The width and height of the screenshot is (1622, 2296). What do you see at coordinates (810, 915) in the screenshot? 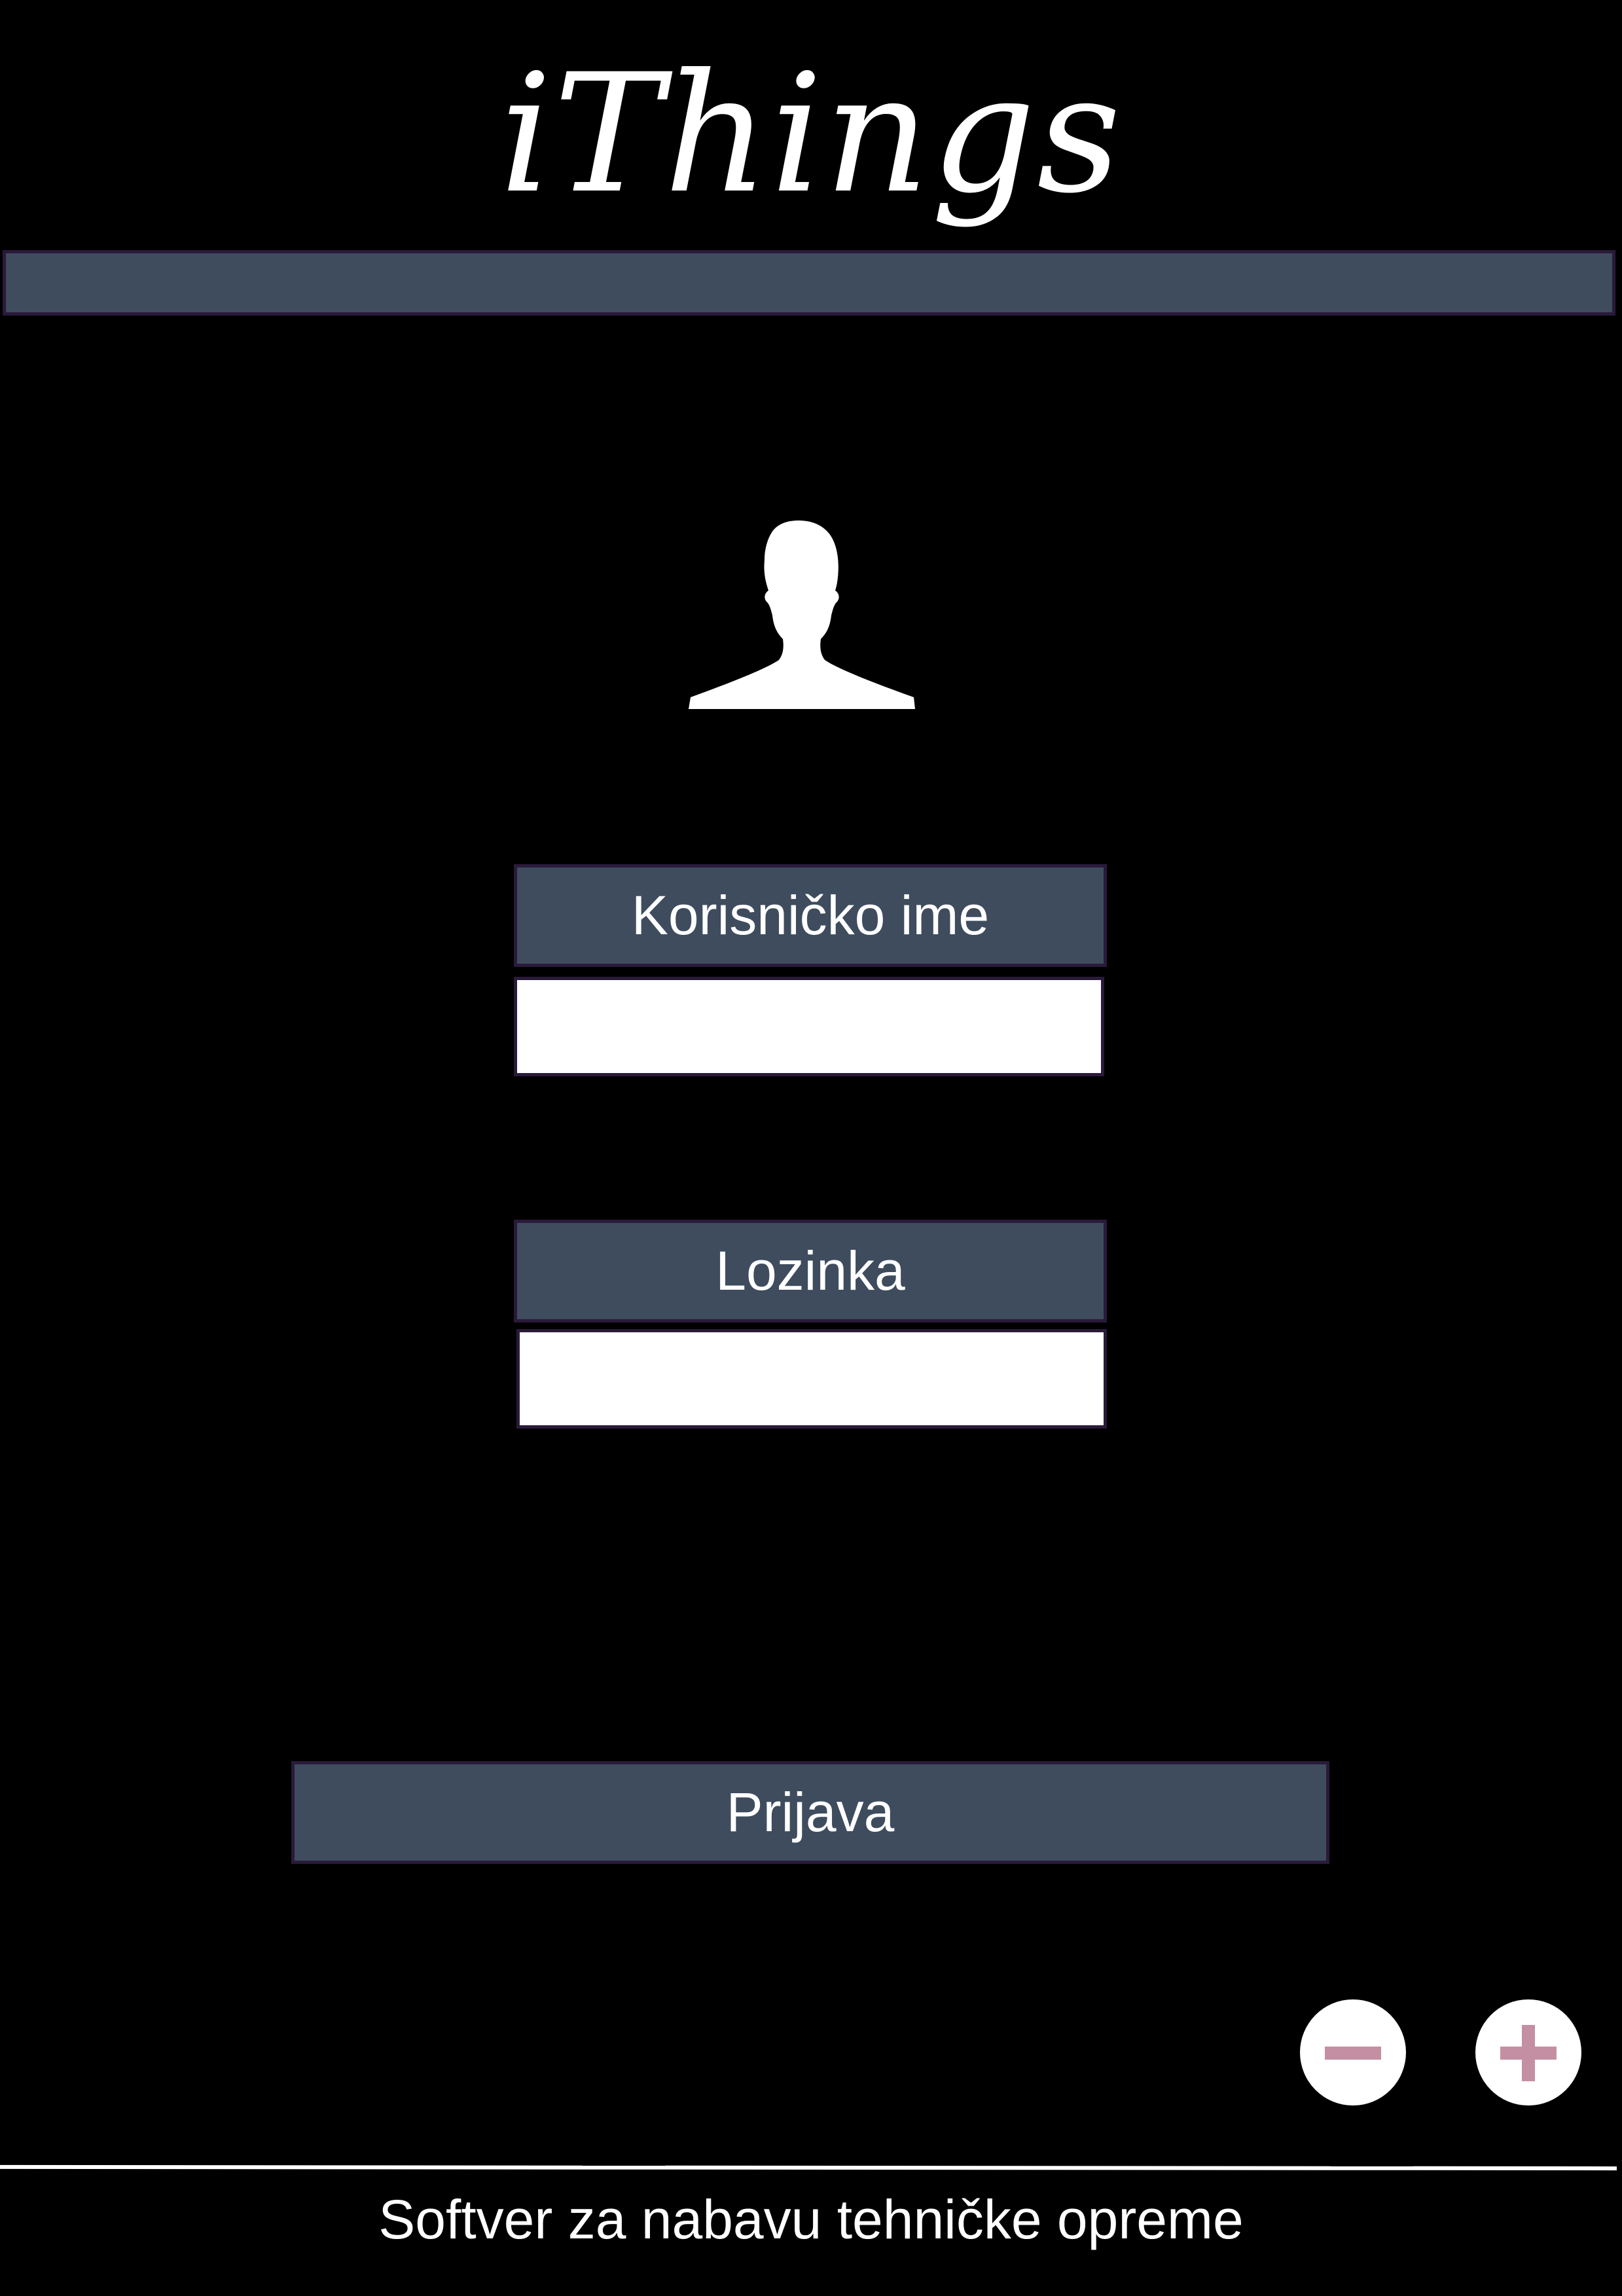
I see `username-label: Korisničko ime` at bounding box center [810, 915].